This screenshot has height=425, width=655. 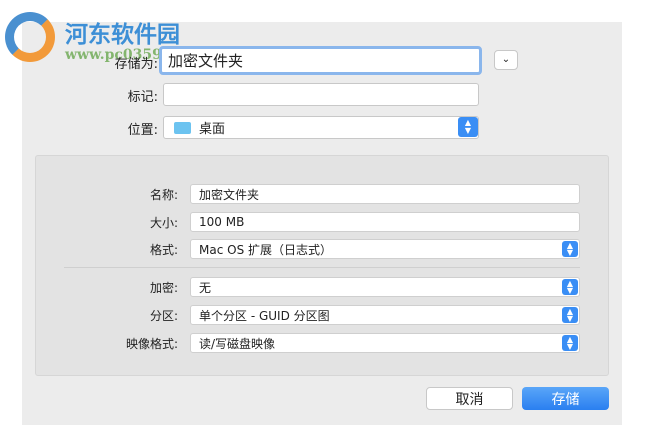 What do you see at coordinates (321, 94) in the screenshot?
I see `tags-input` at bounding box center [321, 94].